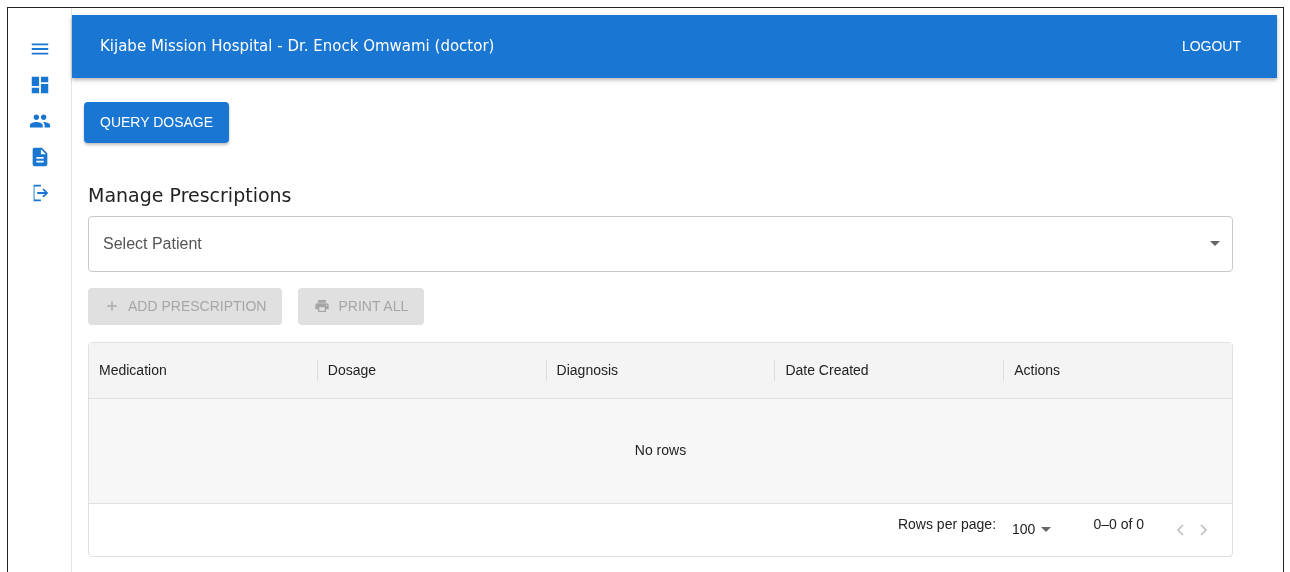 The height and width of the screenshot is (572, 1290). I want to click on rows-per-page-label: Rows per page:, so click(947, 524).